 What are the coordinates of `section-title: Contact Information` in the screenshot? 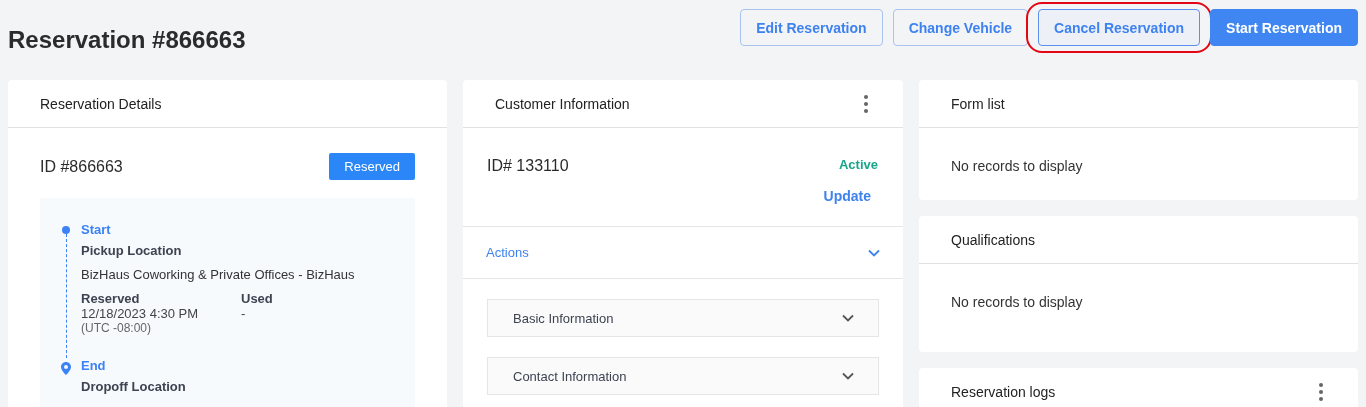 It's located at (570, 376).